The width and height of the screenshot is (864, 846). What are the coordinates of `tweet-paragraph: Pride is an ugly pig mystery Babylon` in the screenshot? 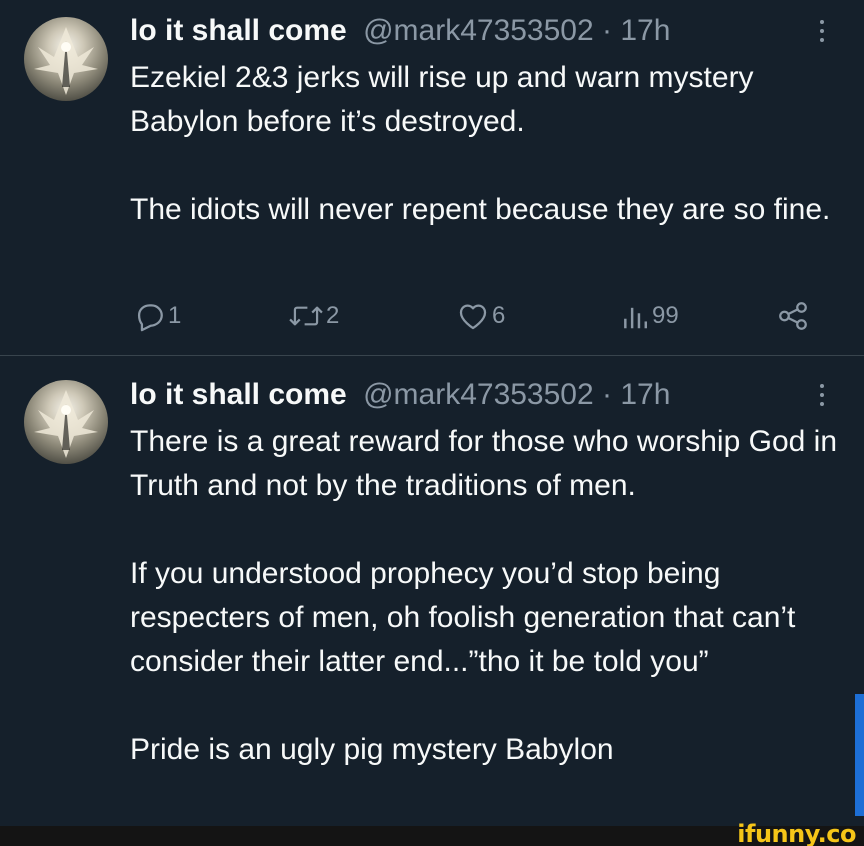 It's located at (372, 749).